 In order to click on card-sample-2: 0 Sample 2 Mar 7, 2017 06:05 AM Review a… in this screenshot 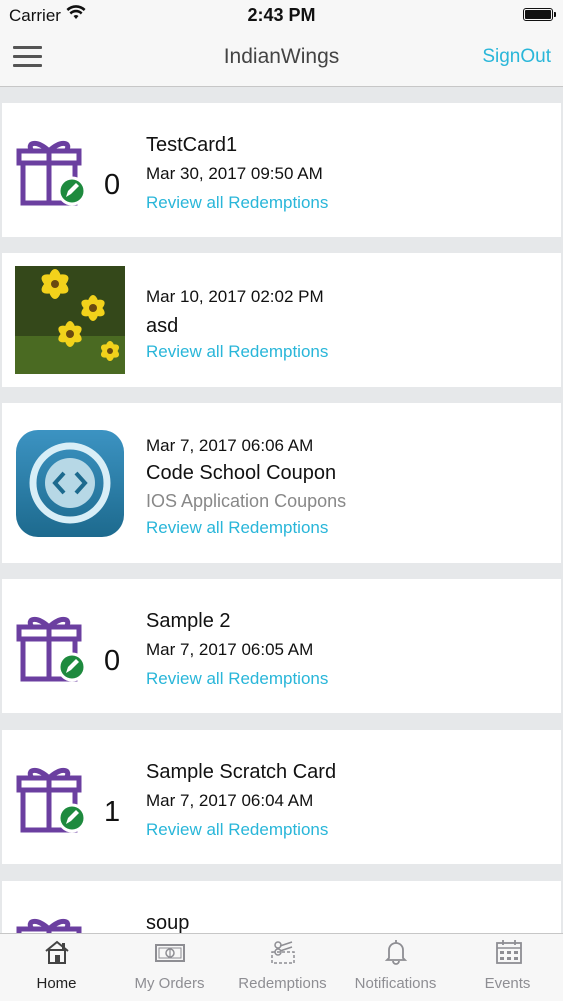, I will do `click(281, 646)`.